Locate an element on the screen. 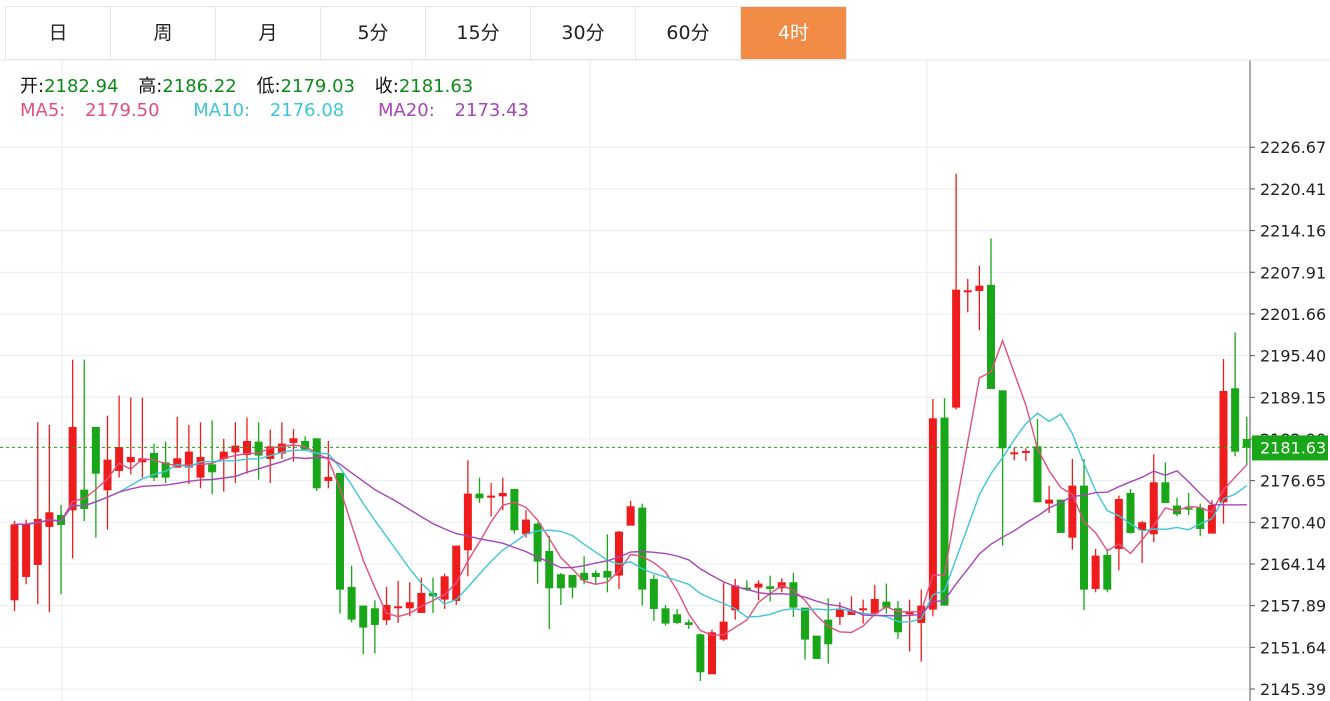  ma20-value: 2173.43 is located at coordinates (491, 110).